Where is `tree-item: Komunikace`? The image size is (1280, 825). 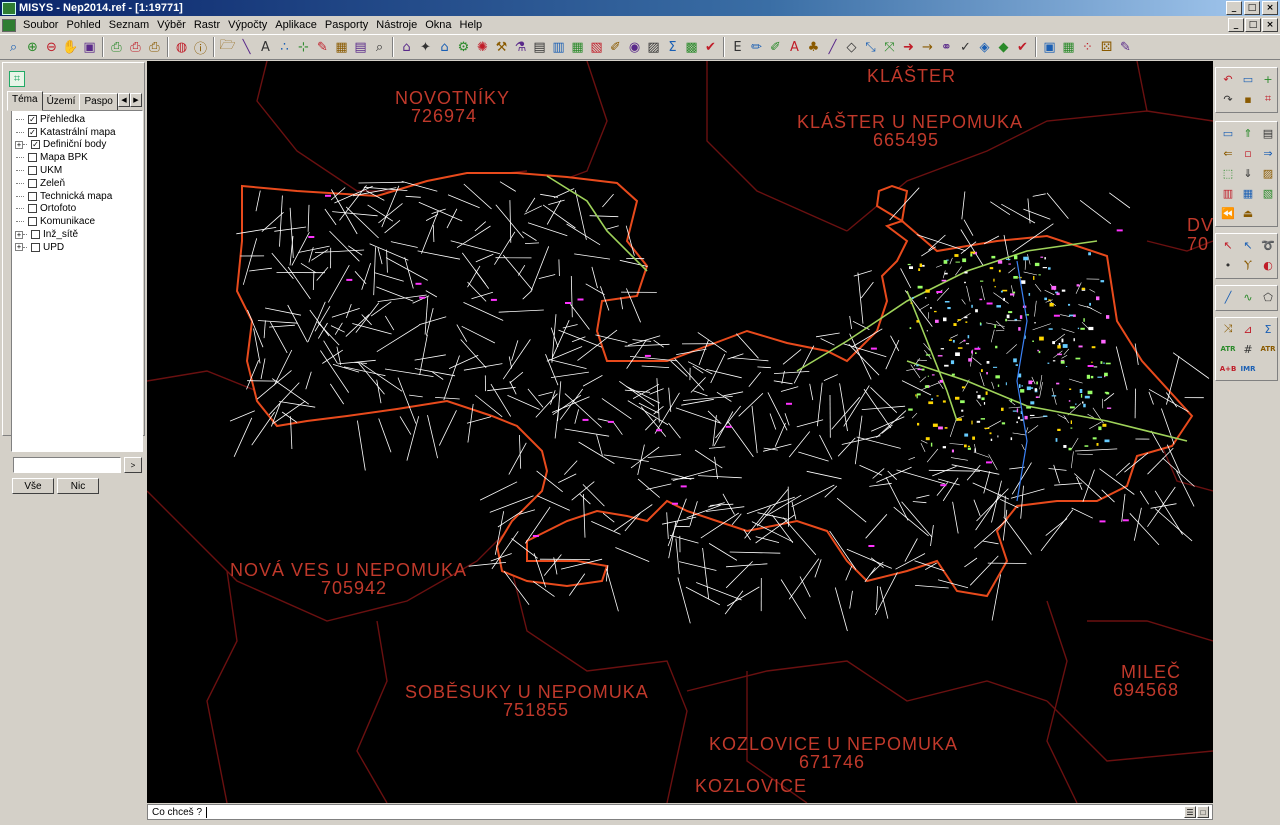
tree-item: Komunikace is located at coordinates (77, 221).